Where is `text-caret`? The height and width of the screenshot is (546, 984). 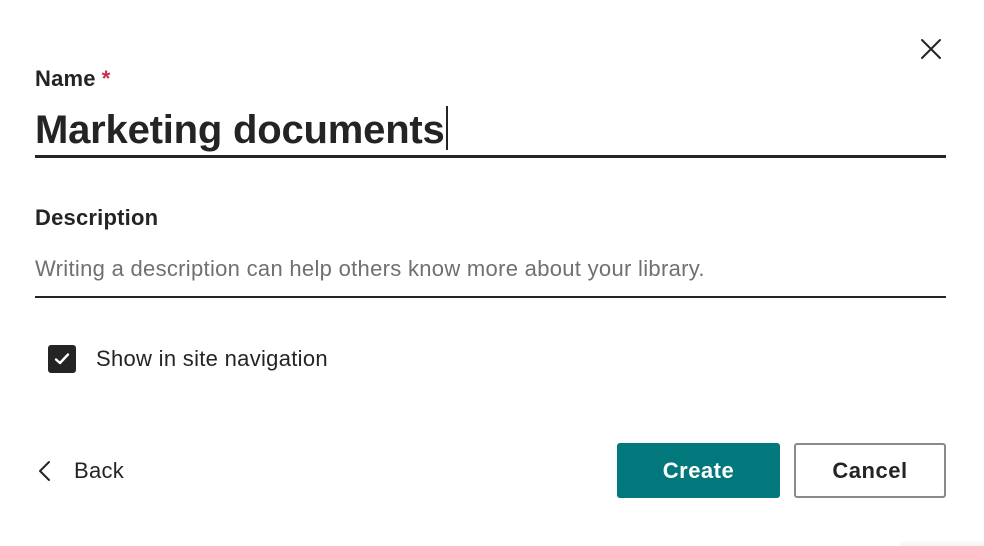
text-caret is located at coordinates (446, 128).